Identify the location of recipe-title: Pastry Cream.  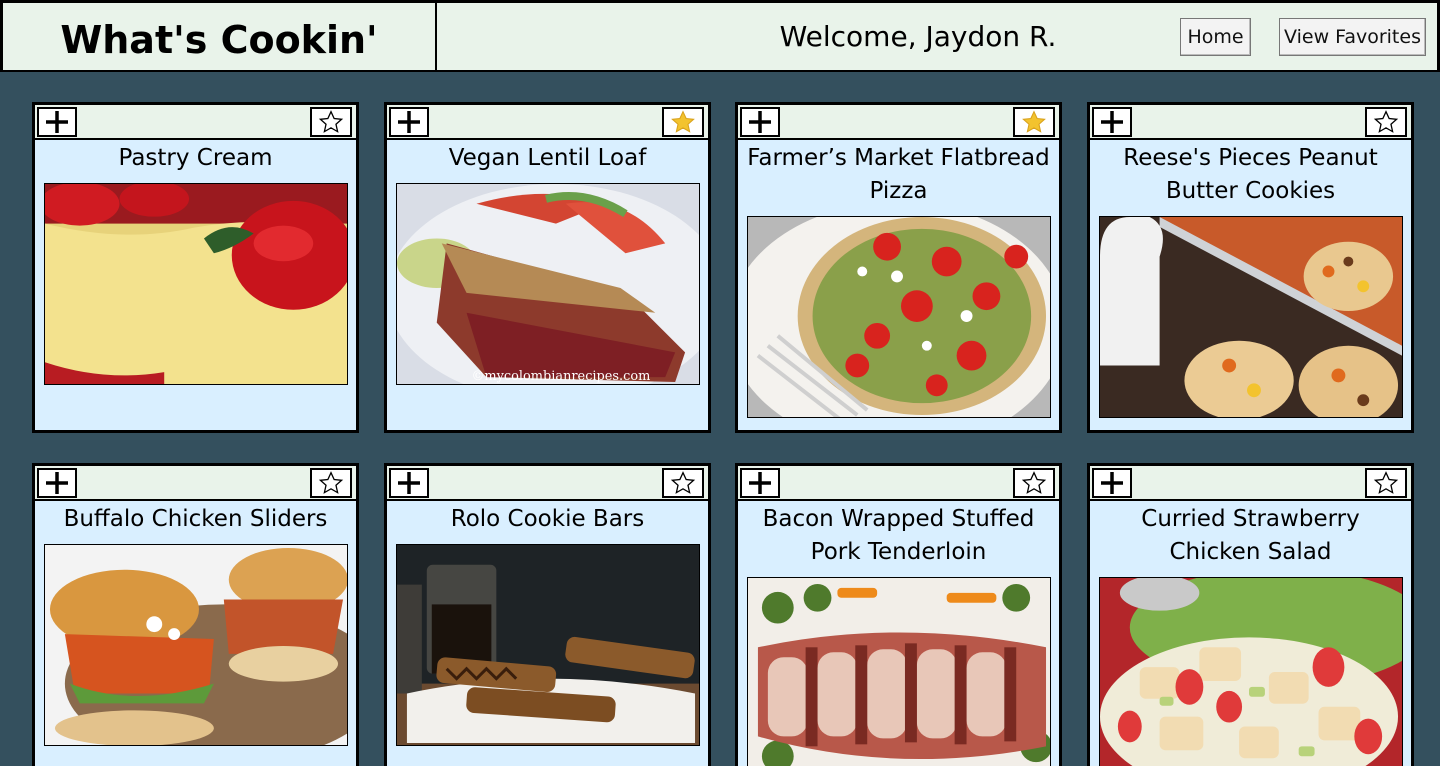
(195, 158).